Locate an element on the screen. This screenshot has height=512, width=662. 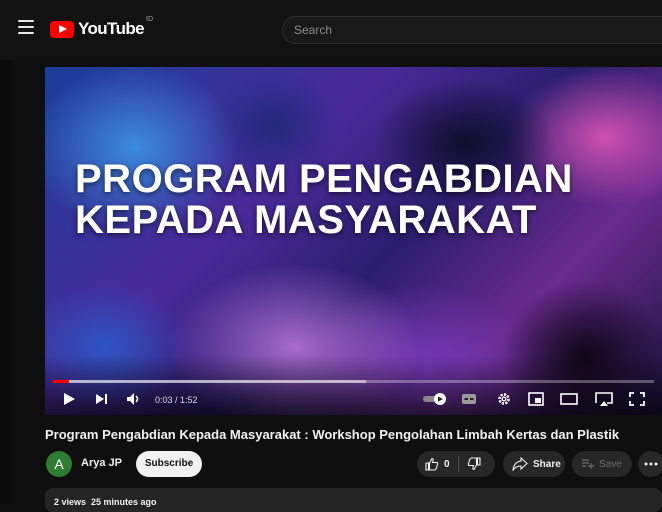
time-display: 0:03 / 1:52 is located at coordinates (176, 400).